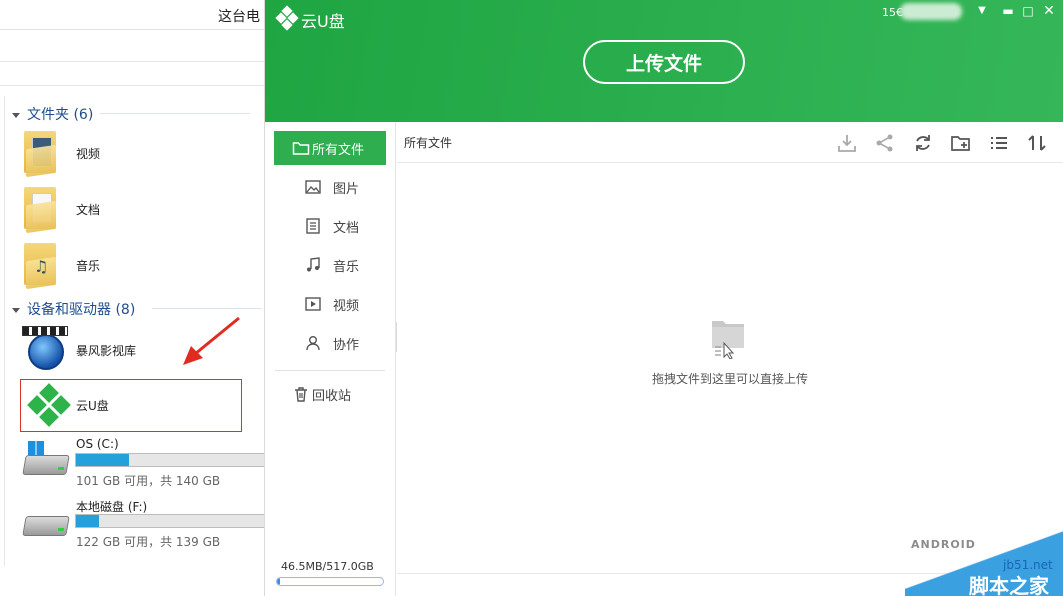  Describe the element at coordinates (132, 46) in the screenshot. I see `explorer-ribbon` at that location.